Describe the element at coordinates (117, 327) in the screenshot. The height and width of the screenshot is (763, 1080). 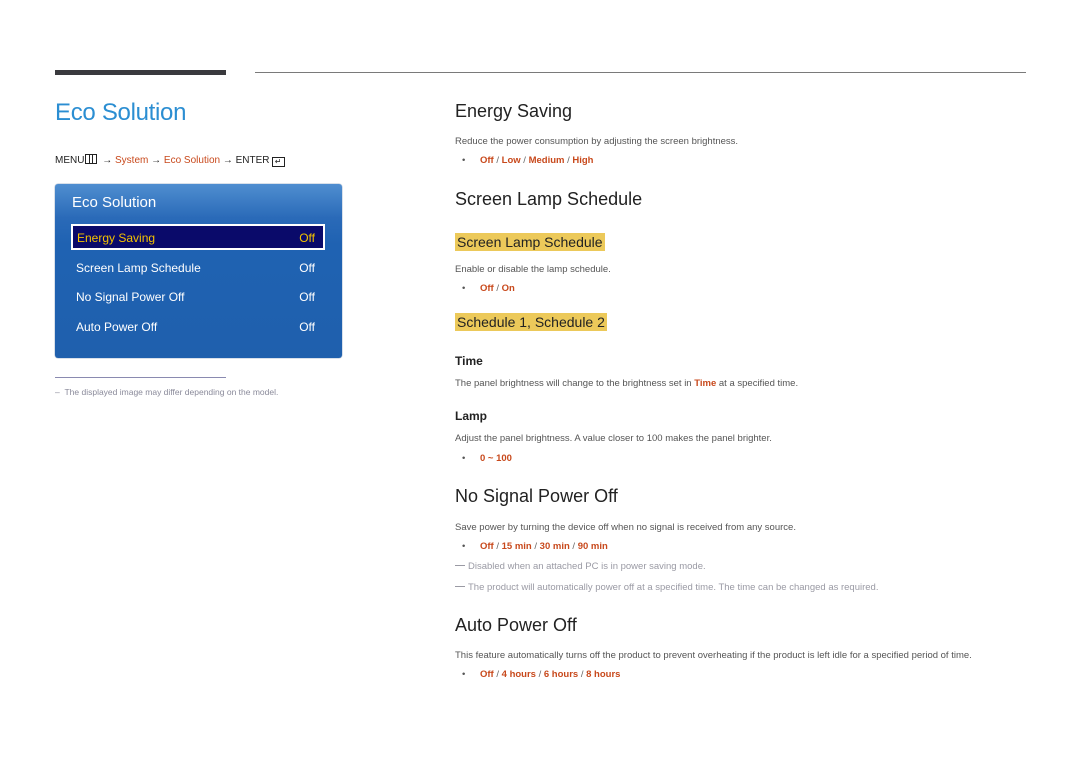
I see `osd-item-label: Auto Power Off` at that location.